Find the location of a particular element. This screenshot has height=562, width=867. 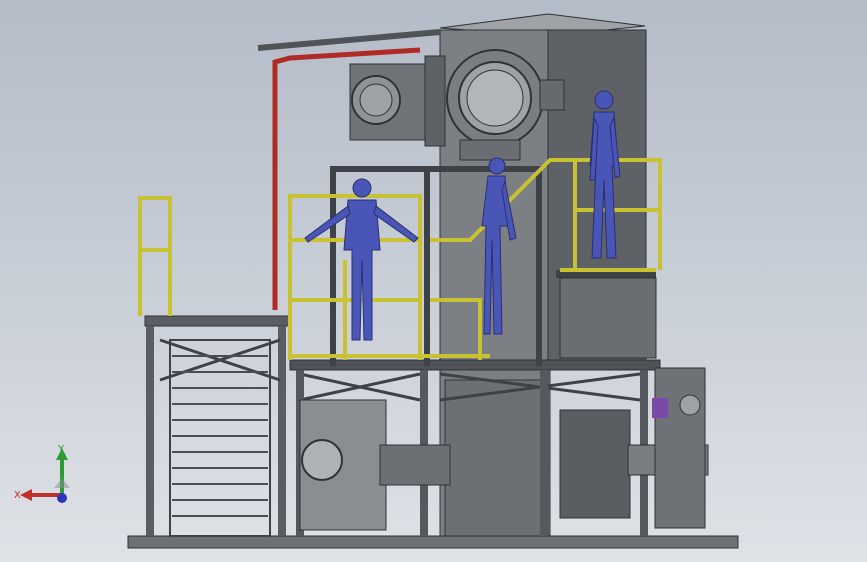

right-upper-platform is located at coordinates (606, 314).